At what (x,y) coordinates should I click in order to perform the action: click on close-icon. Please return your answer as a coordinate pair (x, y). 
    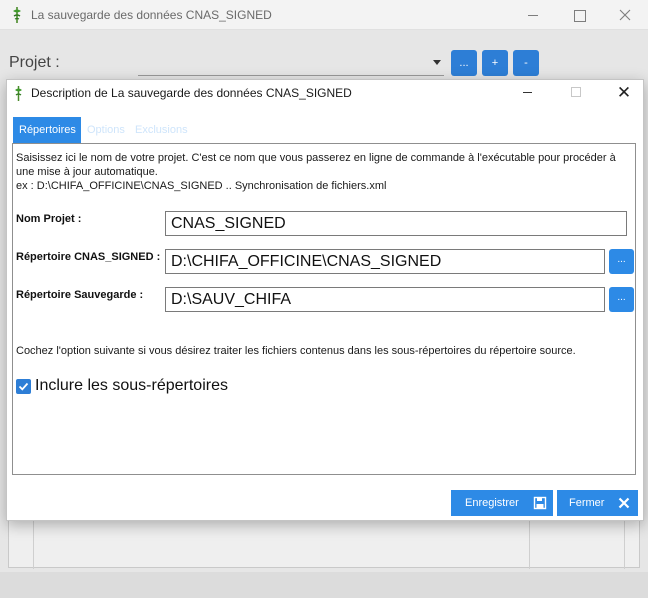
    Looking at the image, I should click on (625, 15).